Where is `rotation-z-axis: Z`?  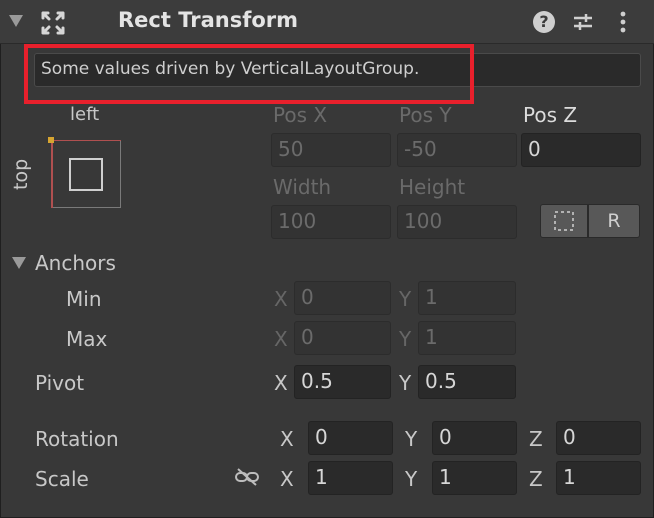 rotation-z-axis: Z is located at coordinates (536, 439).